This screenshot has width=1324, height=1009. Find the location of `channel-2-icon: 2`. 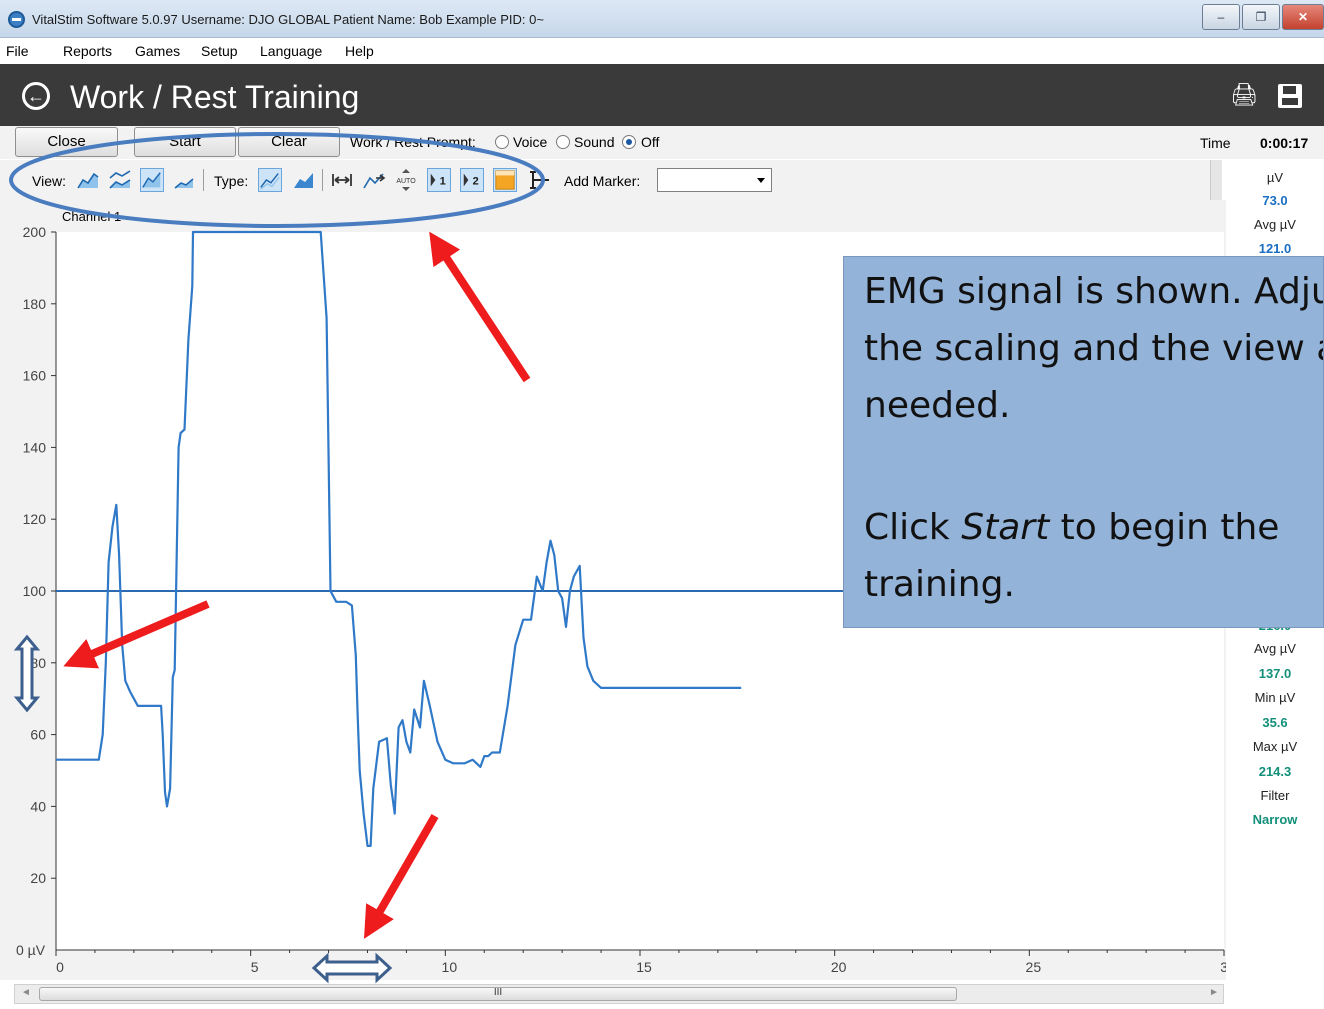

channel-2-icon: 2 is located at coordinates (472, 180).